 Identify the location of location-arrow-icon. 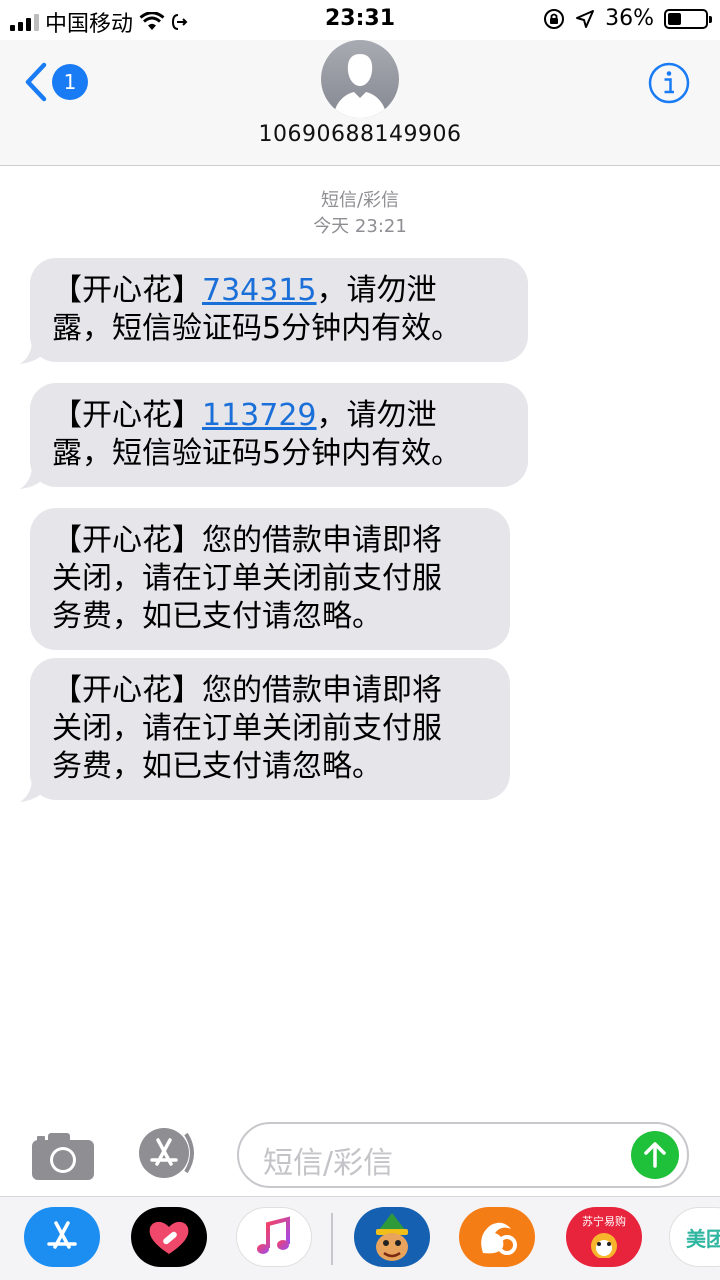
(585, 18).